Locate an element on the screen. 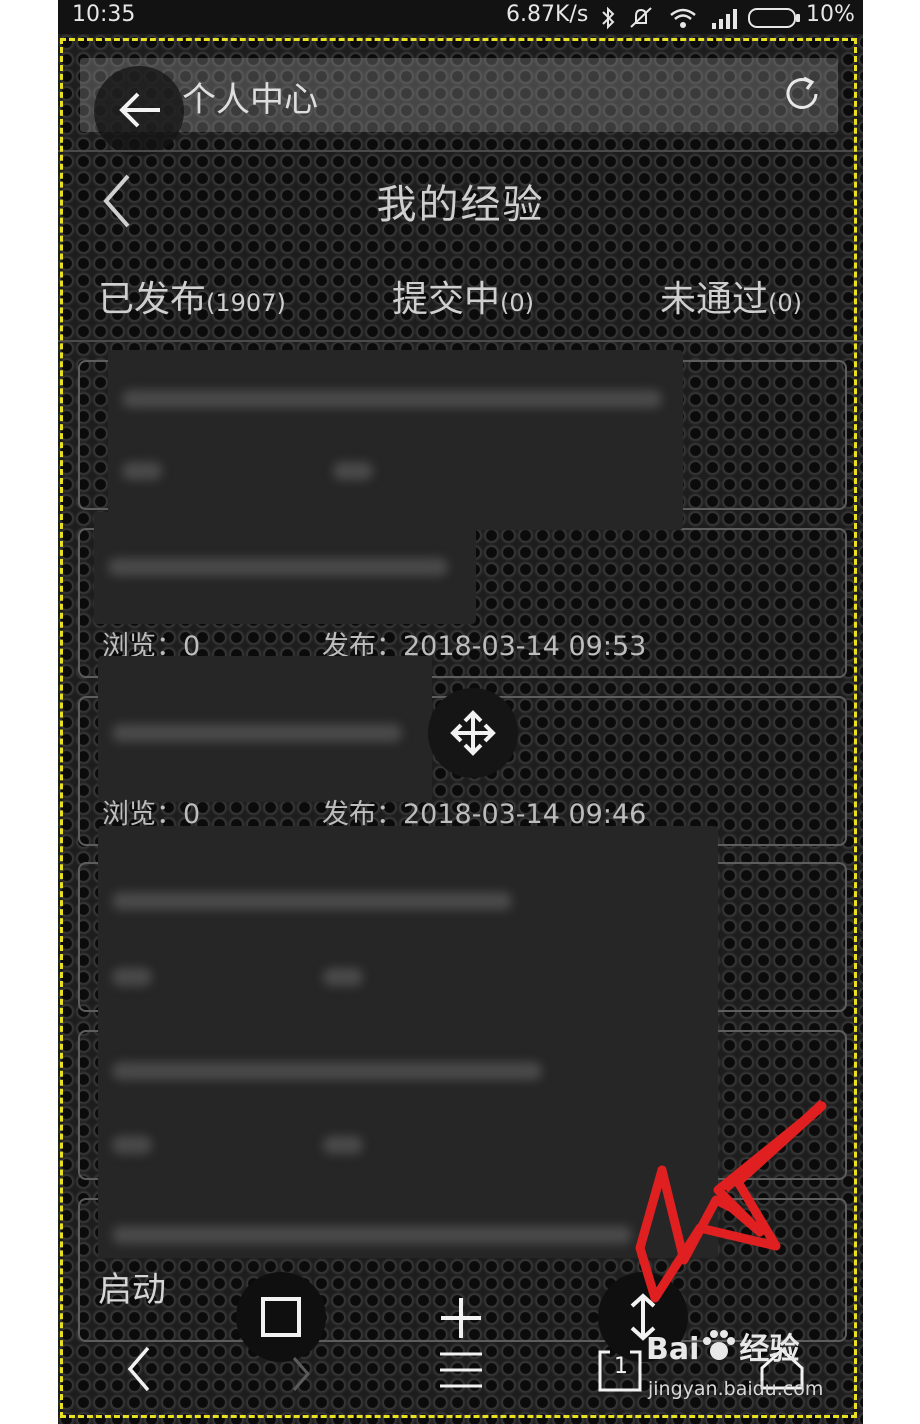 Image resolution: width=920 pixels, height=1424 pixels. annotation-arrow-icon is located at coordinates (731, 1201).